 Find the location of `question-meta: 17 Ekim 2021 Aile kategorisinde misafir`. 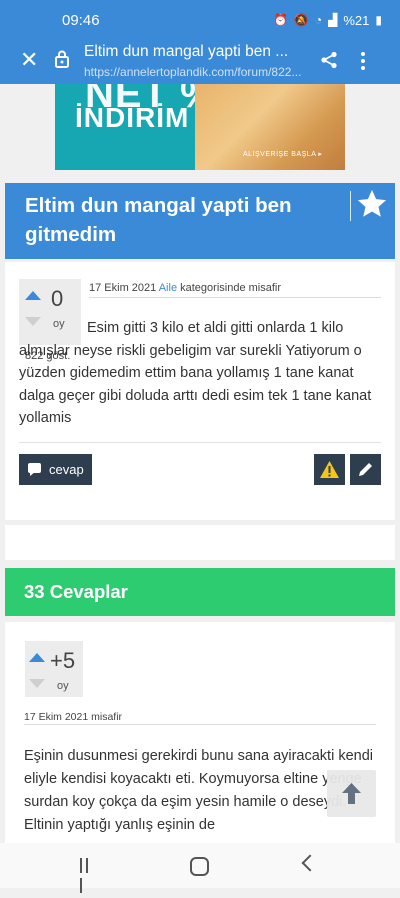

question-meta: 17 Ekim 2021 Aile kategorisinde misafir is located at coordinates (185, 288).